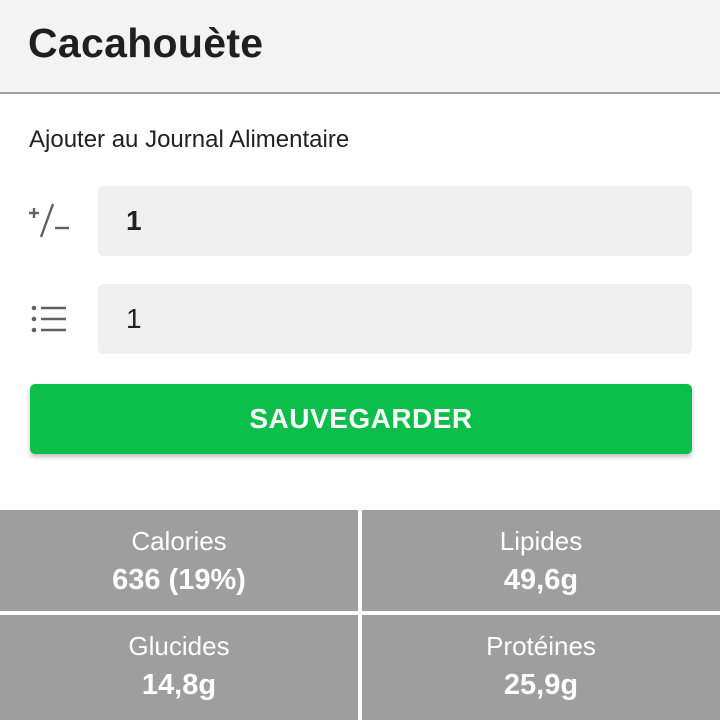 The width and height of the screenshot is (720, 720). I want to click on page-title: Cacahouète, so click(146, 43).